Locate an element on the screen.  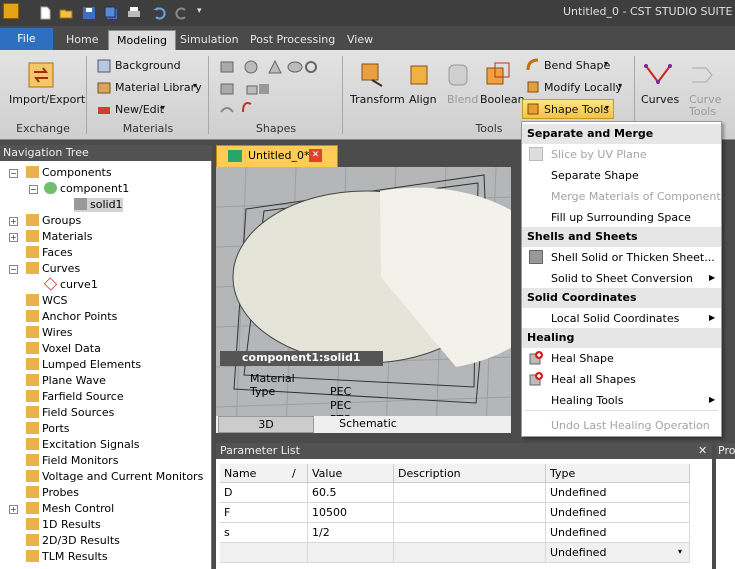
redo-icon is located at coordinates (182, 13).